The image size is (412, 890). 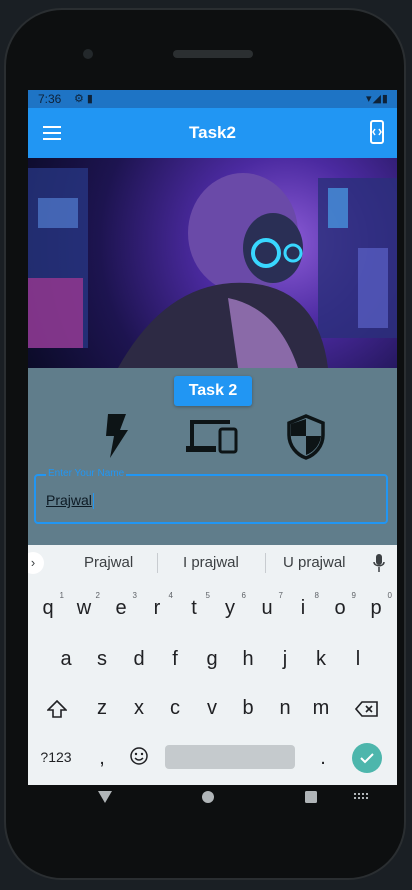 What do you see at coordinates (379, 605) in the screenshot?
I see `key-p: p0` at bounding box center [379, 605].